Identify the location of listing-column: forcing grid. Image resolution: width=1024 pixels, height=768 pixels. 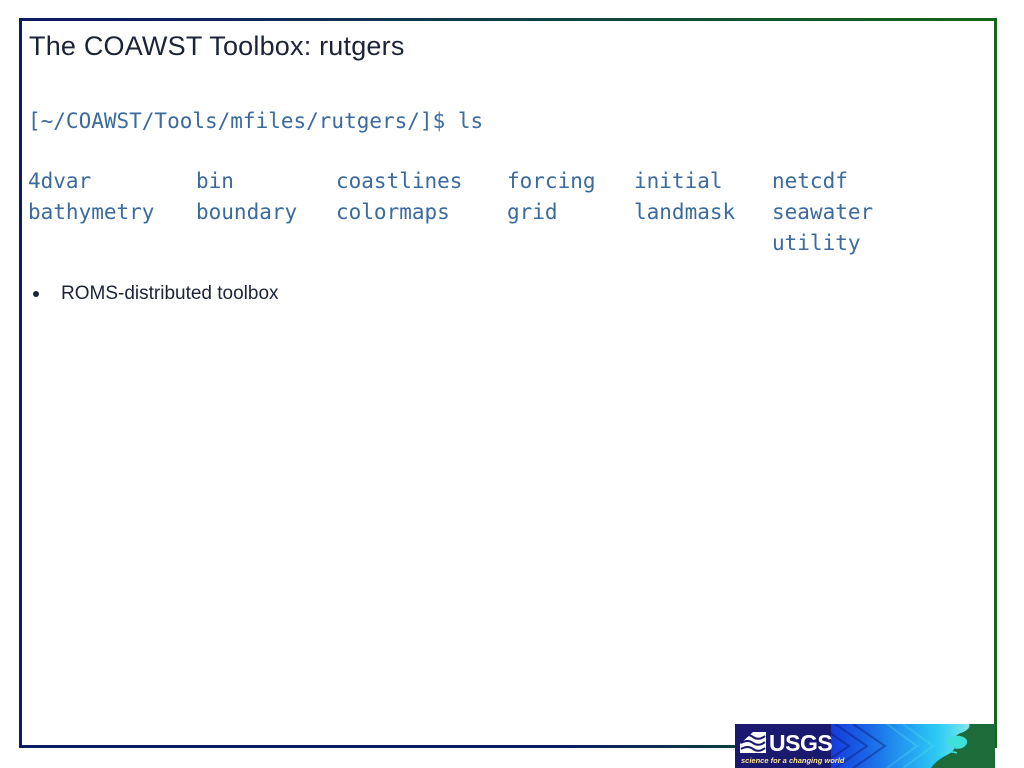
(551, 197).